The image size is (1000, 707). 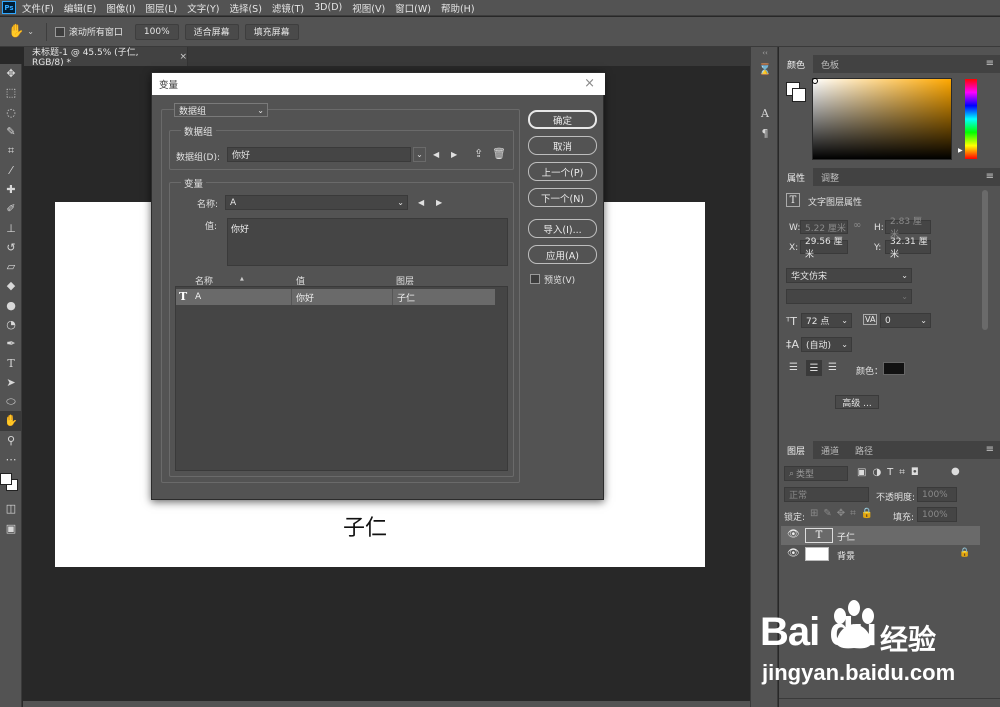 What do you see at coordinates (793, 553) in the screenshot?
I see `background-visibility-eye-icon: 👁` at bounding box center [793, 553].